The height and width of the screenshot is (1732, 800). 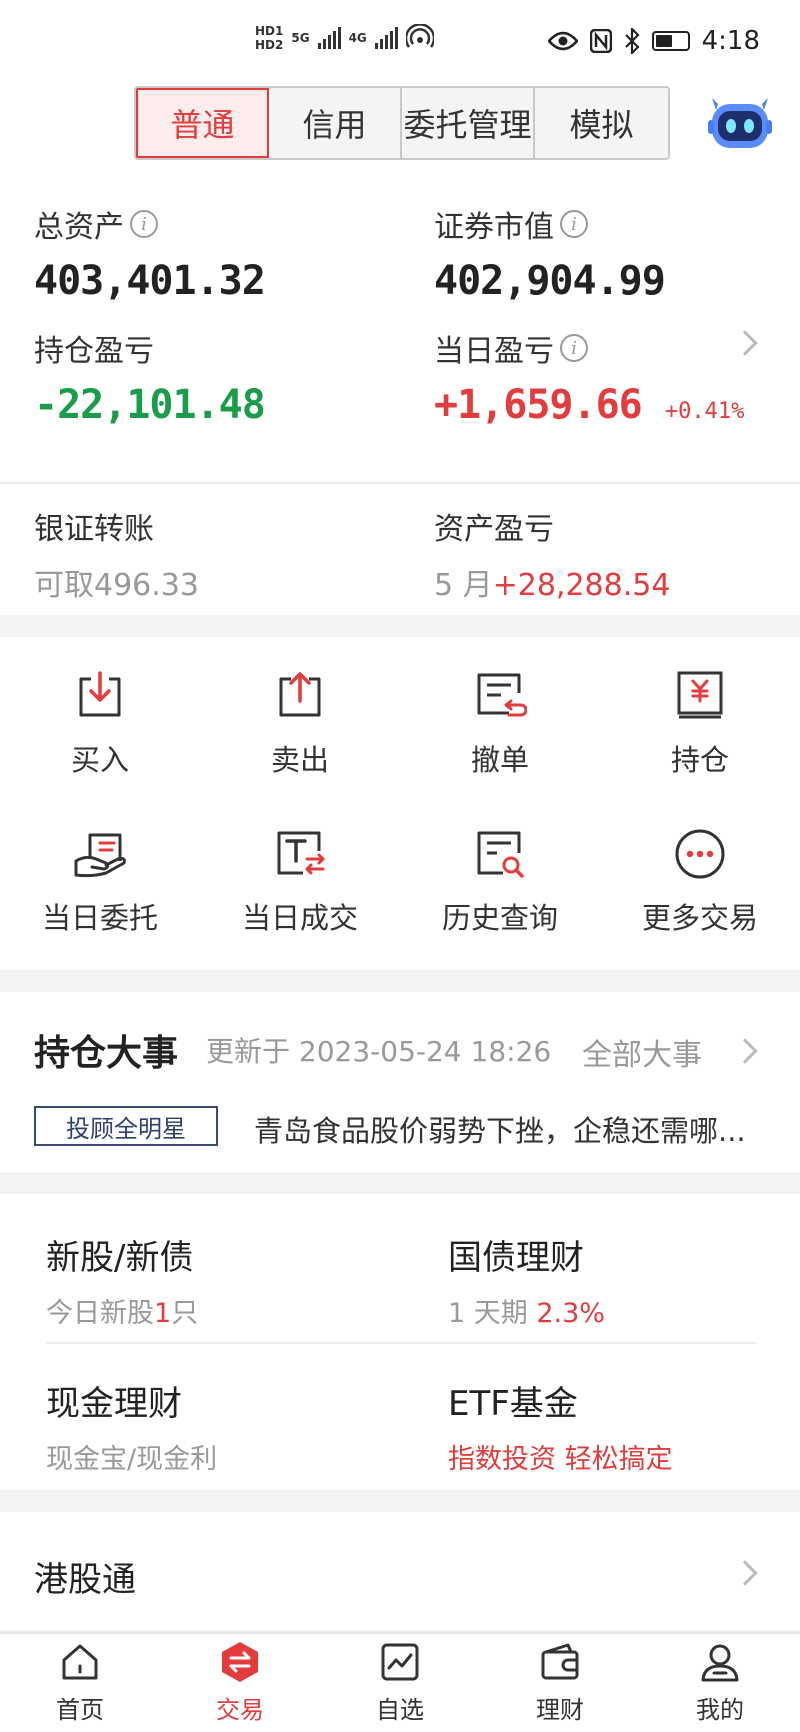 What do you see at coordinates (632, 41) in the screenshot?
I see `bluetooth-icon` at bounding box center [632, 41].